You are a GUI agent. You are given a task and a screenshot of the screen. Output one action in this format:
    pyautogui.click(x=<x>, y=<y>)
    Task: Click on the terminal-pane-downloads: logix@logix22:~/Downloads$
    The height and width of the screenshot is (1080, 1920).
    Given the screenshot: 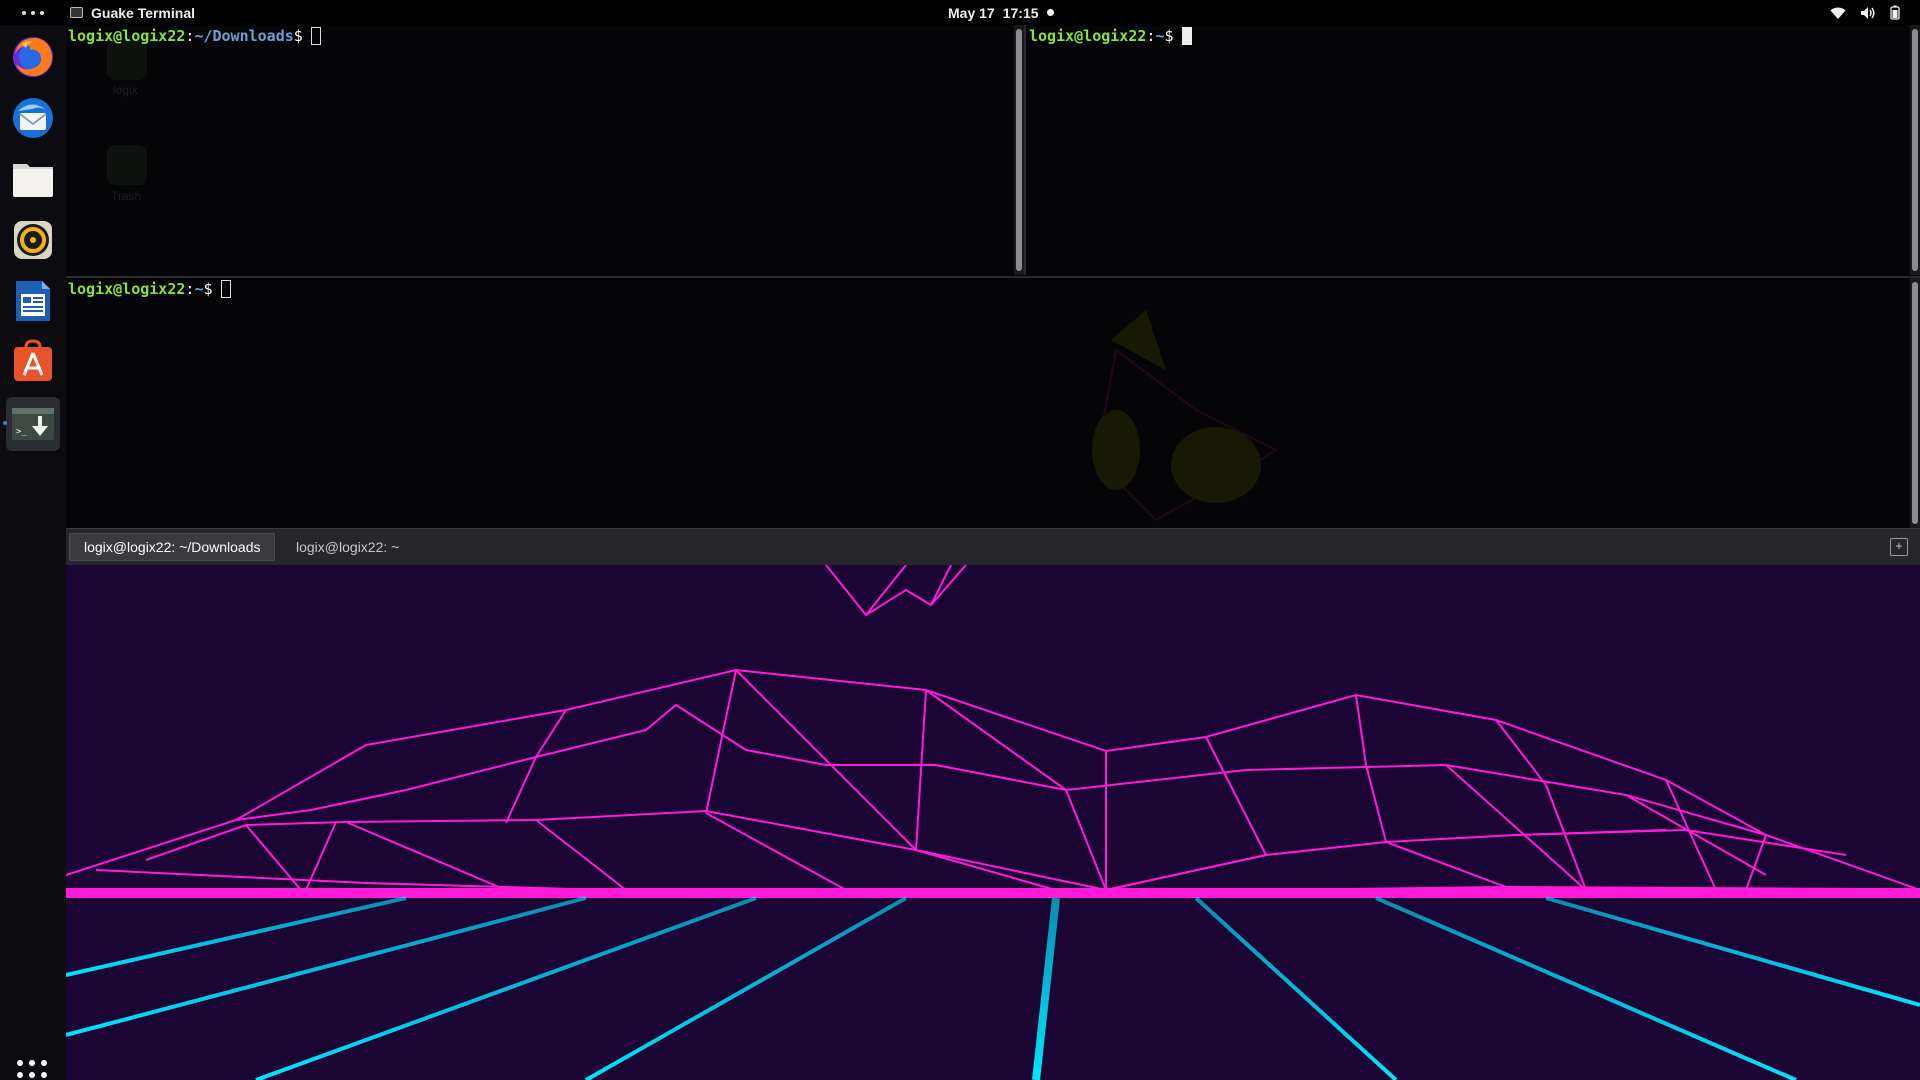 What is the action you would take?
    pyautogui.click(x=539, y=150)
    